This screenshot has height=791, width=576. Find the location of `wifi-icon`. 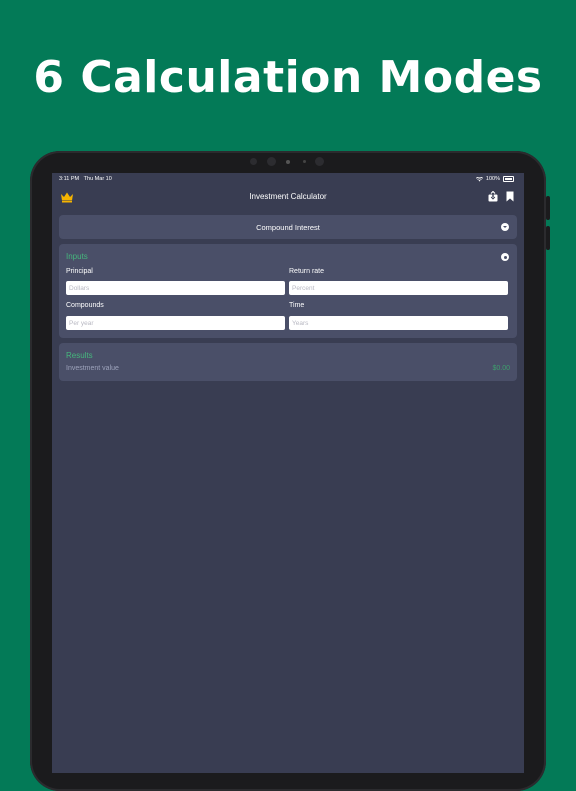

wifi-icon is located at coordinates (479, 178).